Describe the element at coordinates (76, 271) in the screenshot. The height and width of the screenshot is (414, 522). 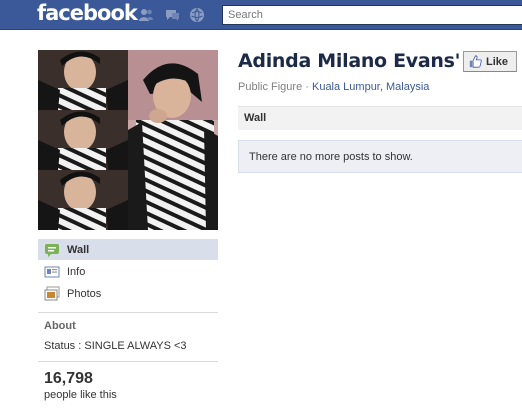
I see `sidebar-item-label: Info` at that location.